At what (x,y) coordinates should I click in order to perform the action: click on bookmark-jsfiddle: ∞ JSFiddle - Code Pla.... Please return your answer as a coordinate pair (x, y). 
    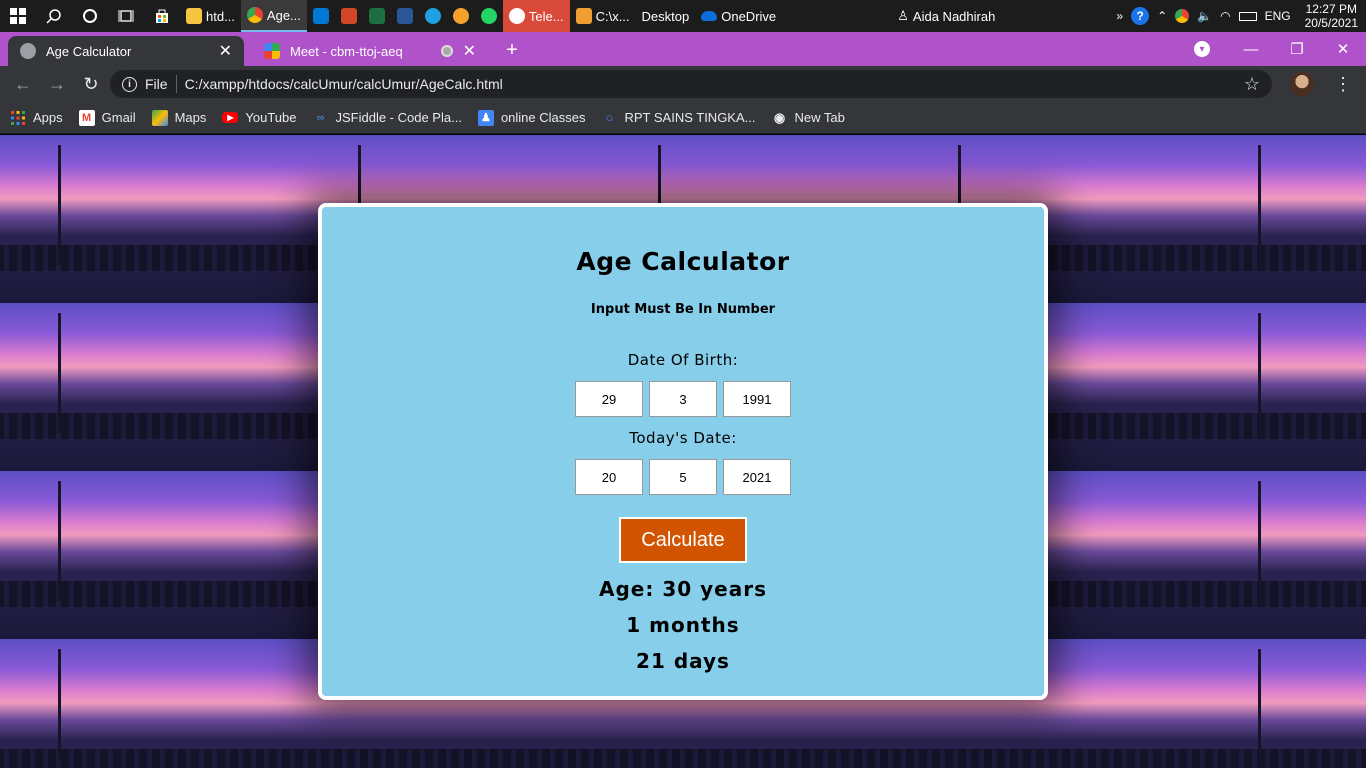
    Looking at the image, I should click on (387, 118).